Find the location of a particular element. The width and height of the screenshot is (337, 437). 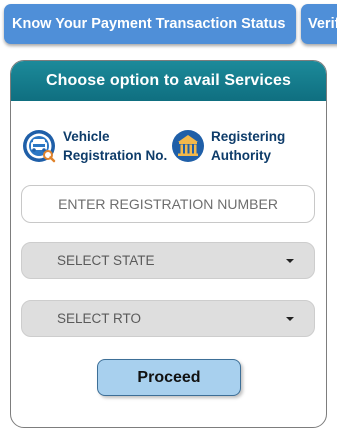

card-title: Choose option to avail Services is located at coordinates (168, 81).